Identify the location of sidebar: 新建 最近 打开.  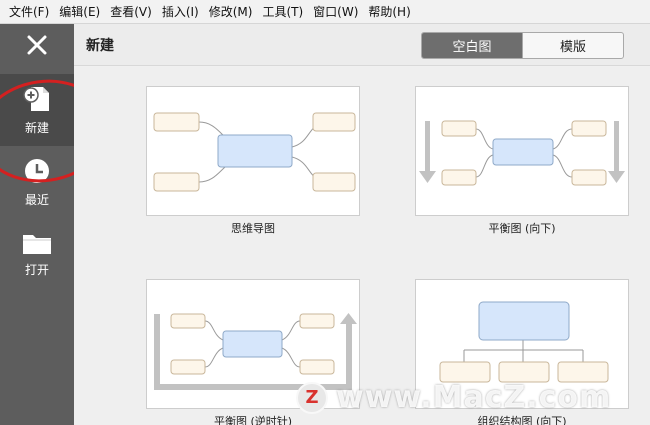
(37, 224).